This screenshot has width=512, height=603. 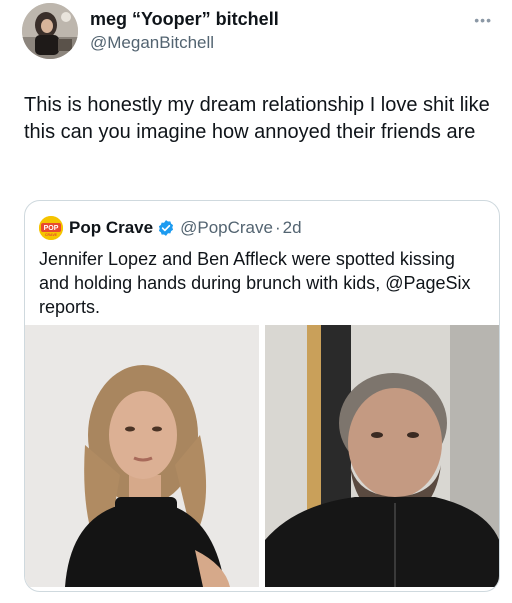 What do you see at coordinates (111, 228) in the screenshot?
I see `quoted-display-name: Pop Crave` at bounding box center [111, 228].